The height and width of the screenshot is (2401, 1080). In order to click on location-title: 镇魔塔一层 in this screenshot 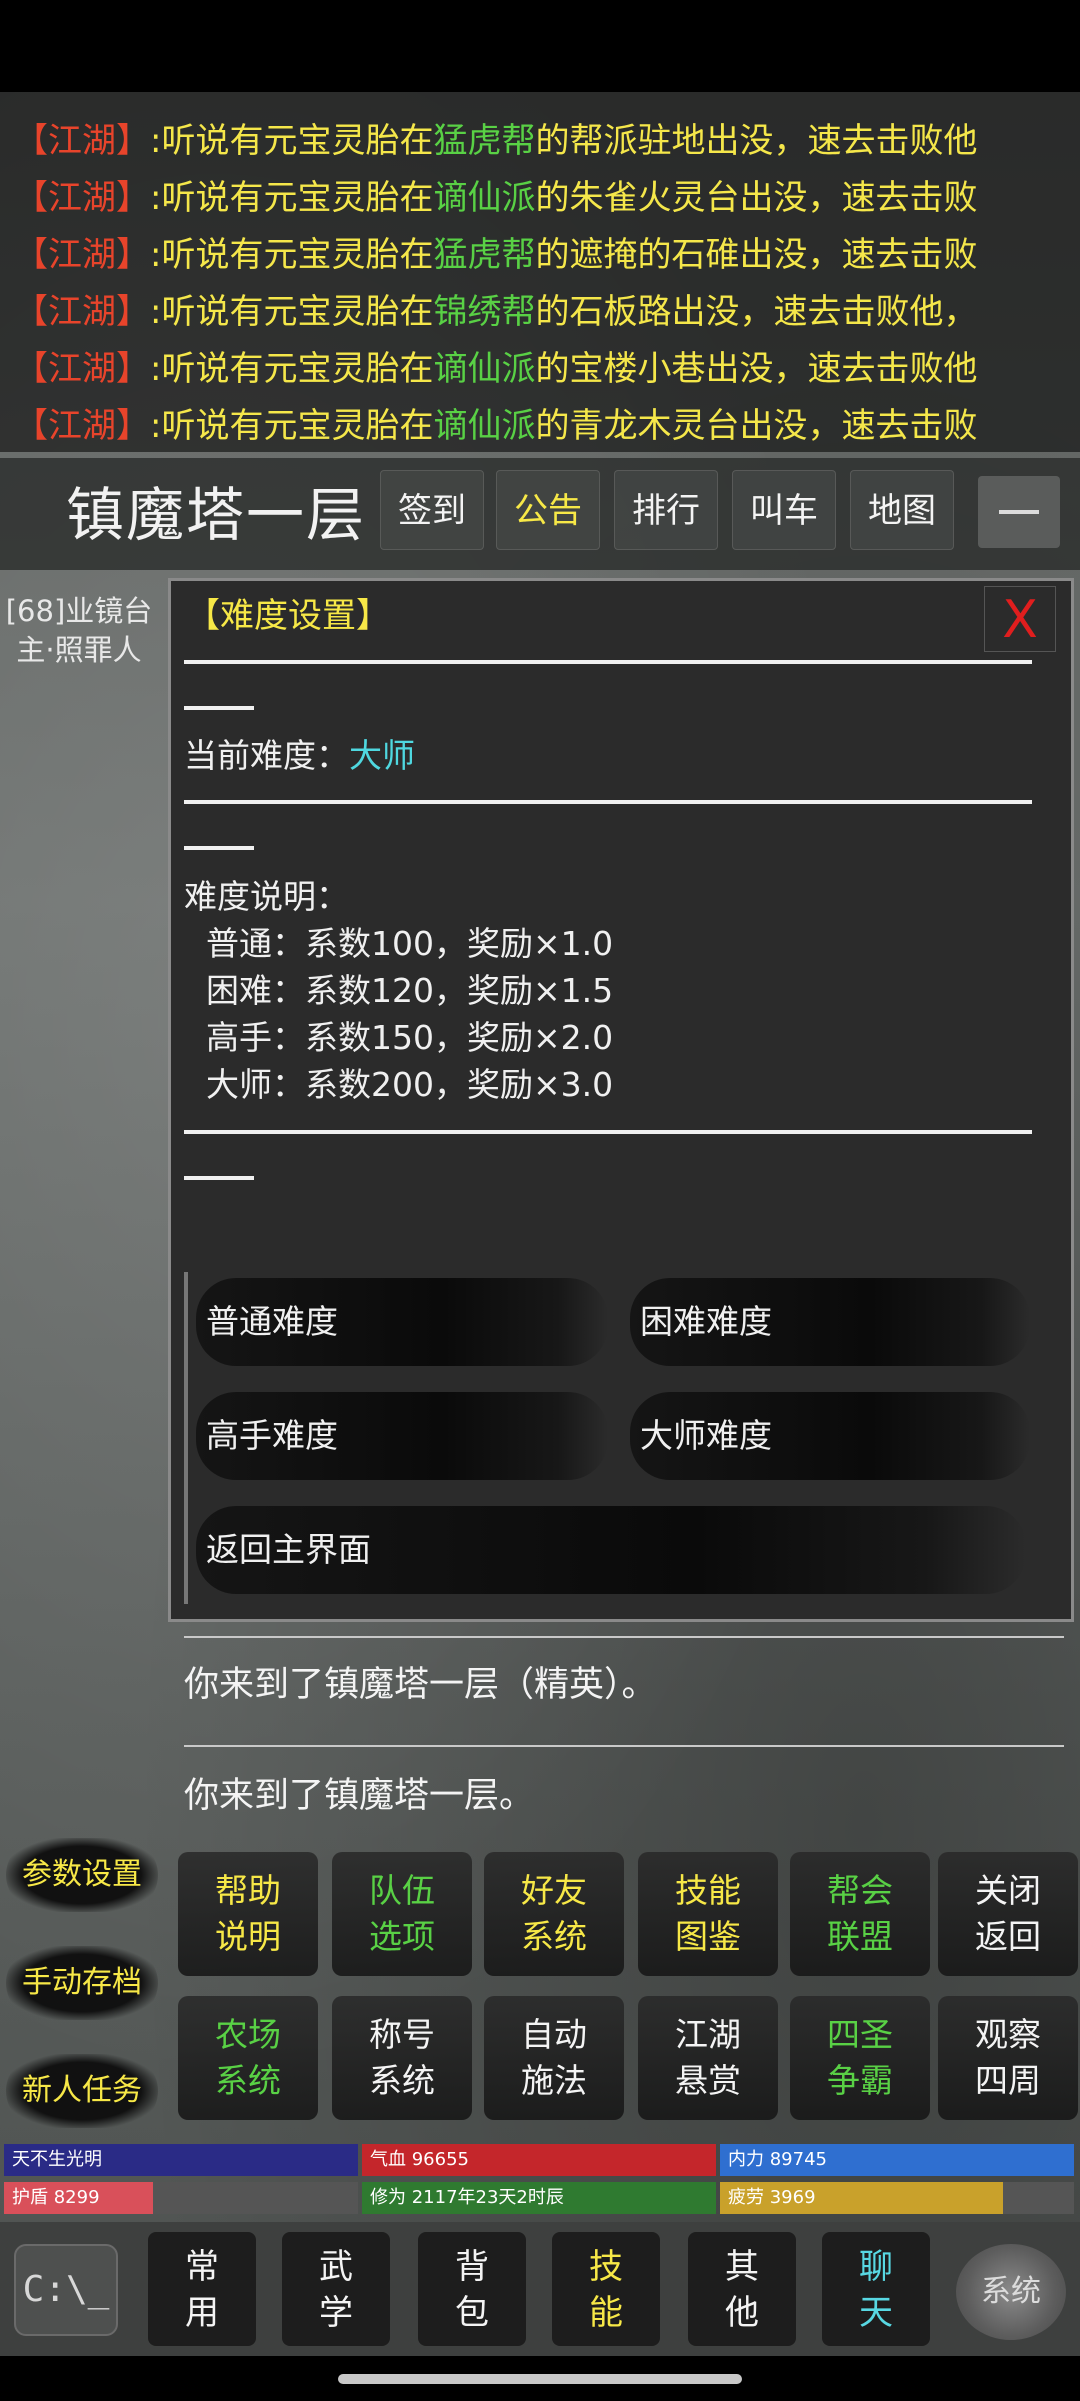, I will do `click(216, 515)`.